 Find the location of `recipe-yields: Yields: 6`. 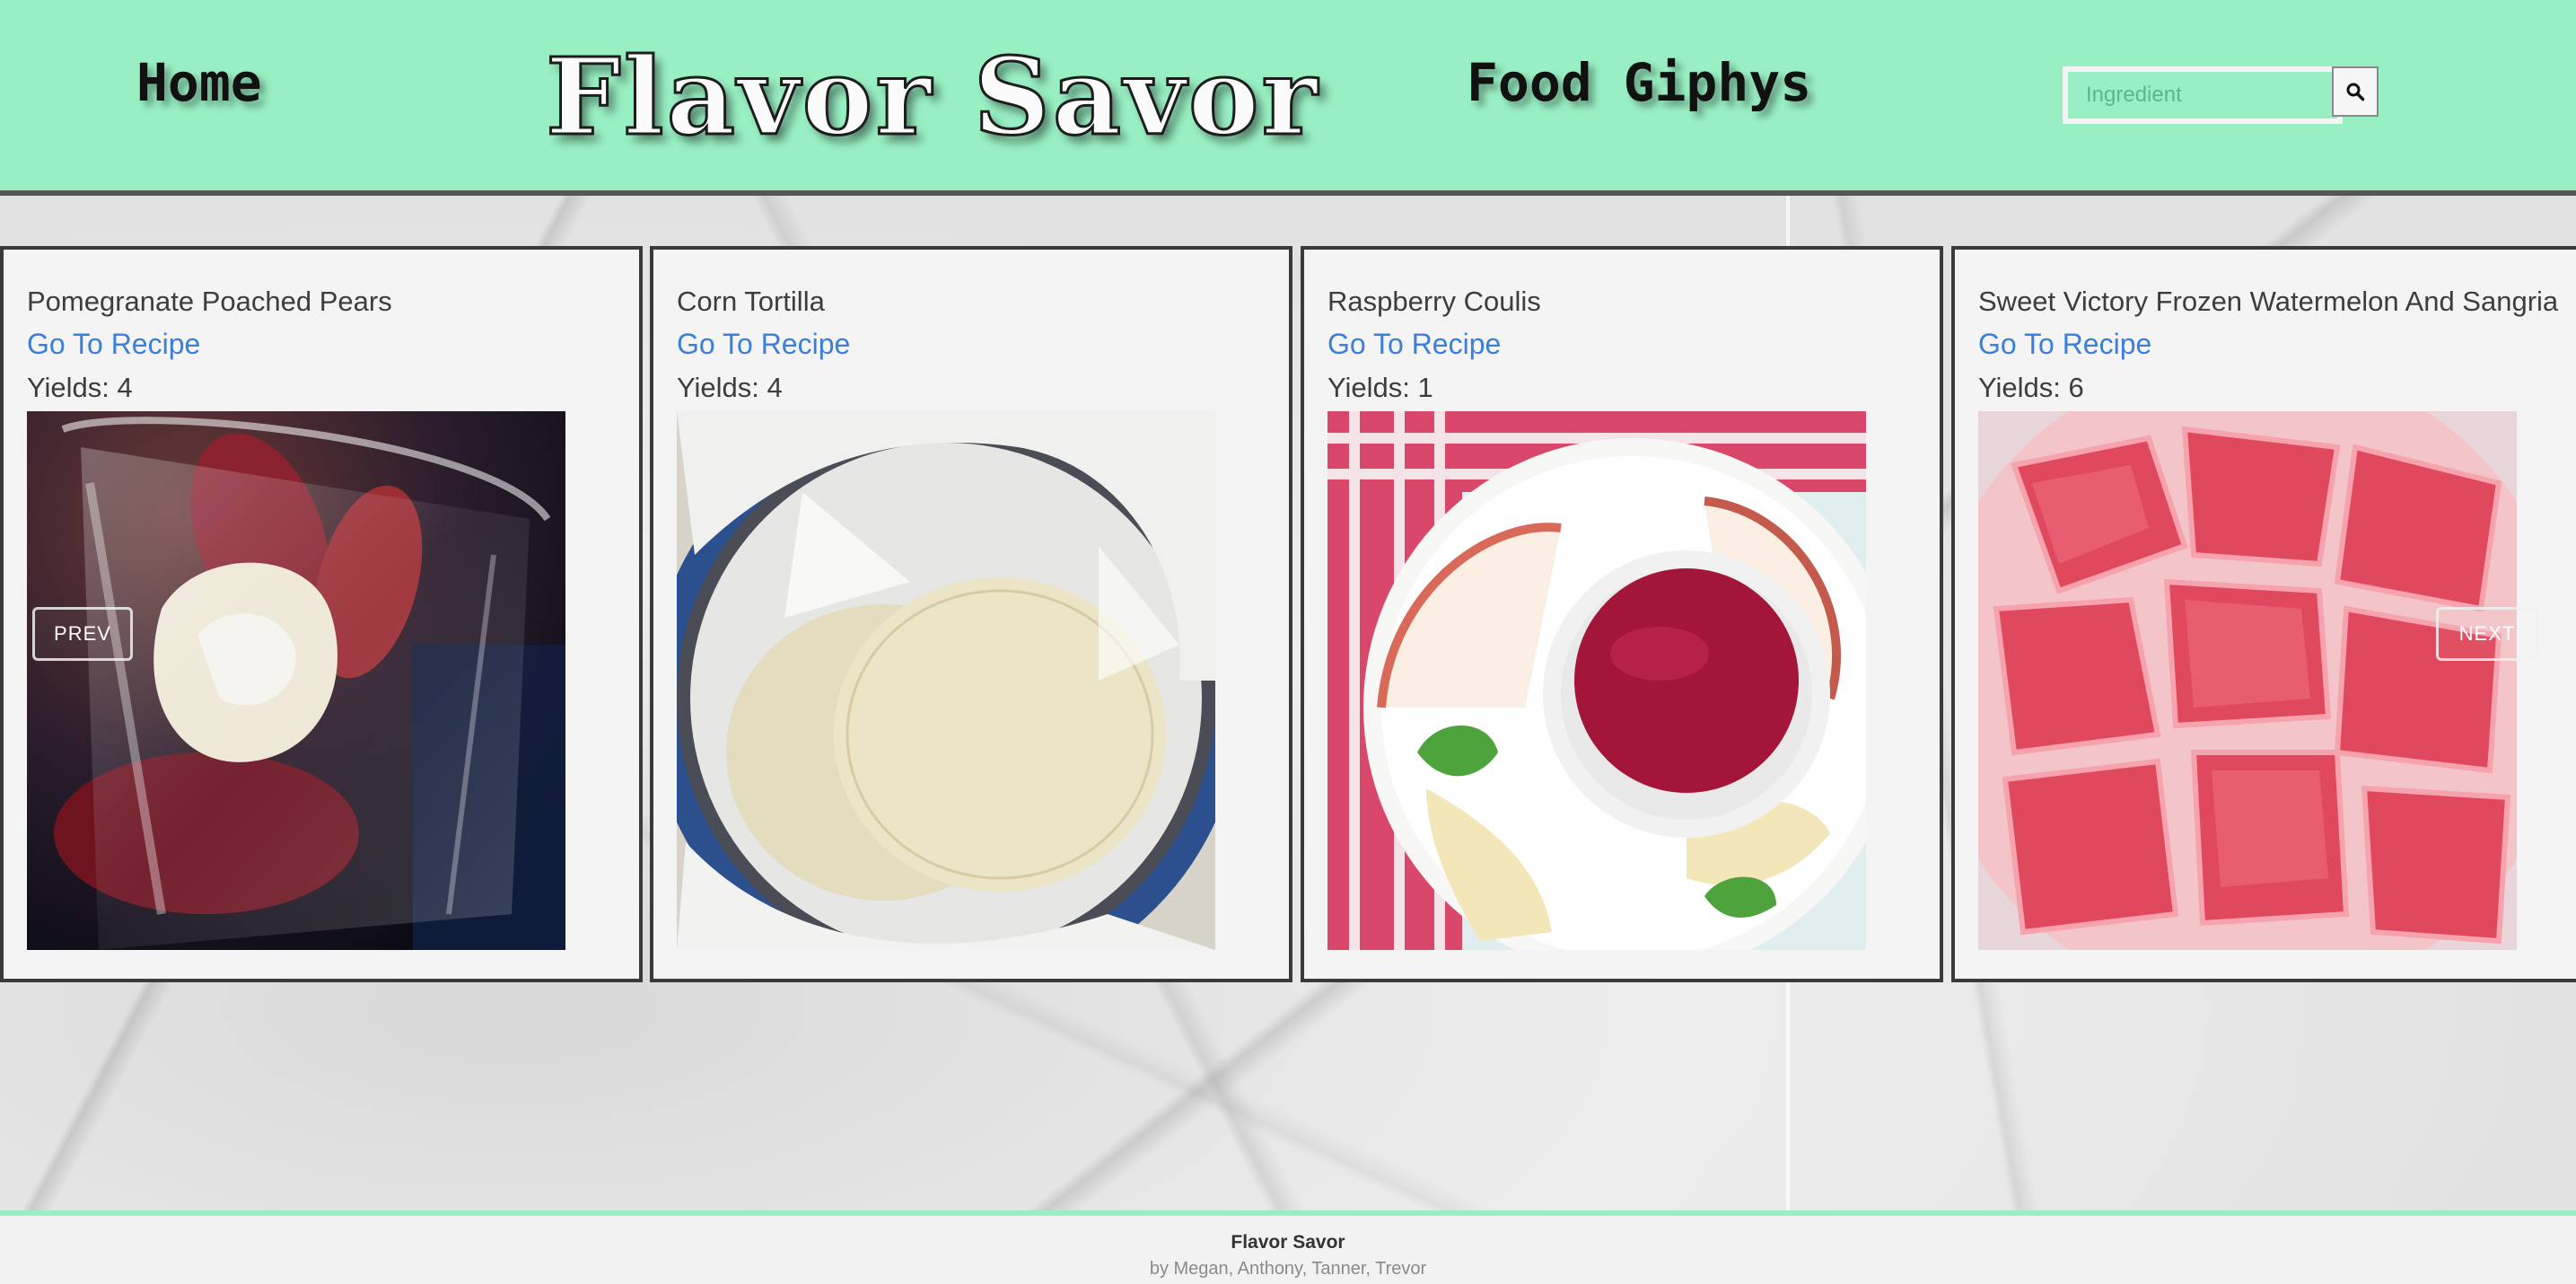

recipe-yields: Yields: 6 is located at coordinates (2031, 387).